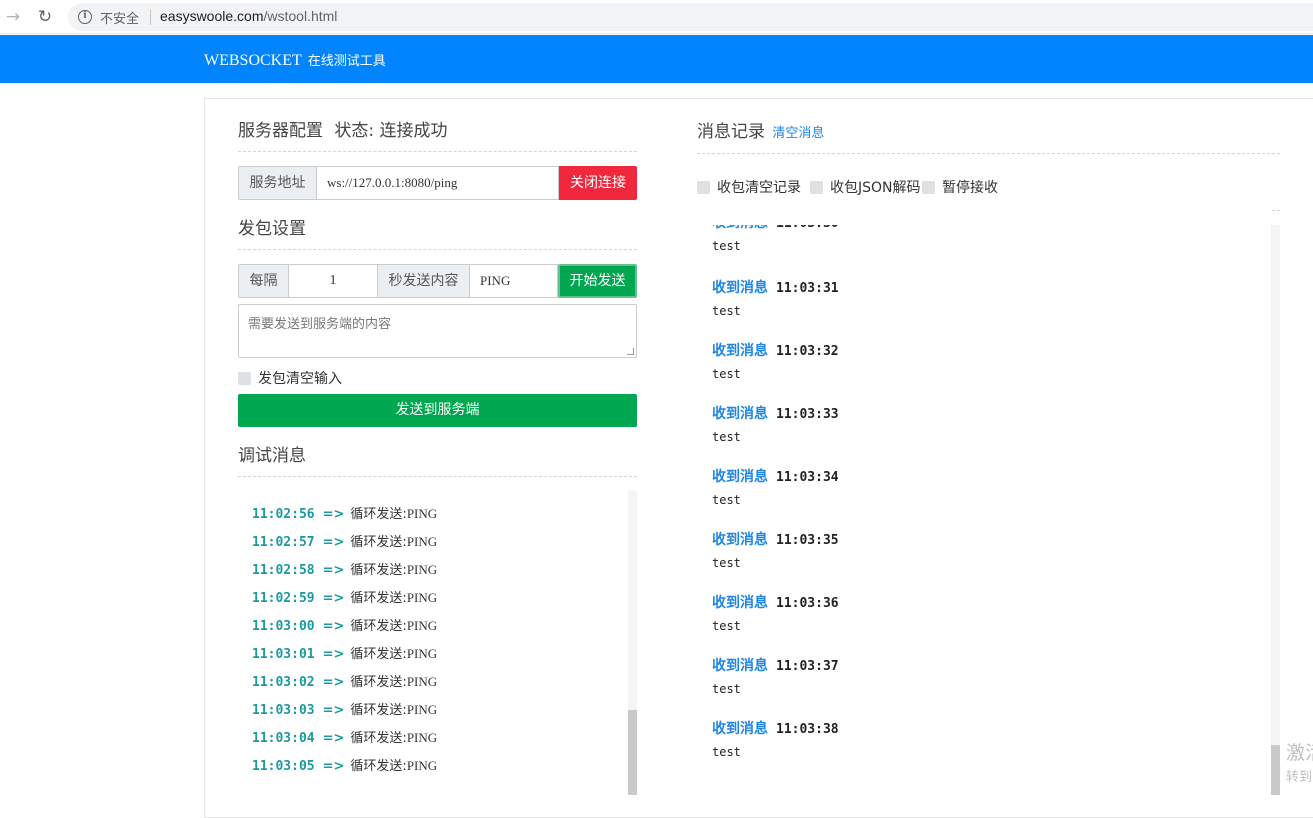 The image size is (1313, 818). Describe the element at coordinates (960, 187) in the screenshot. I see `pause-receive-option: 暂停接收` at that location.